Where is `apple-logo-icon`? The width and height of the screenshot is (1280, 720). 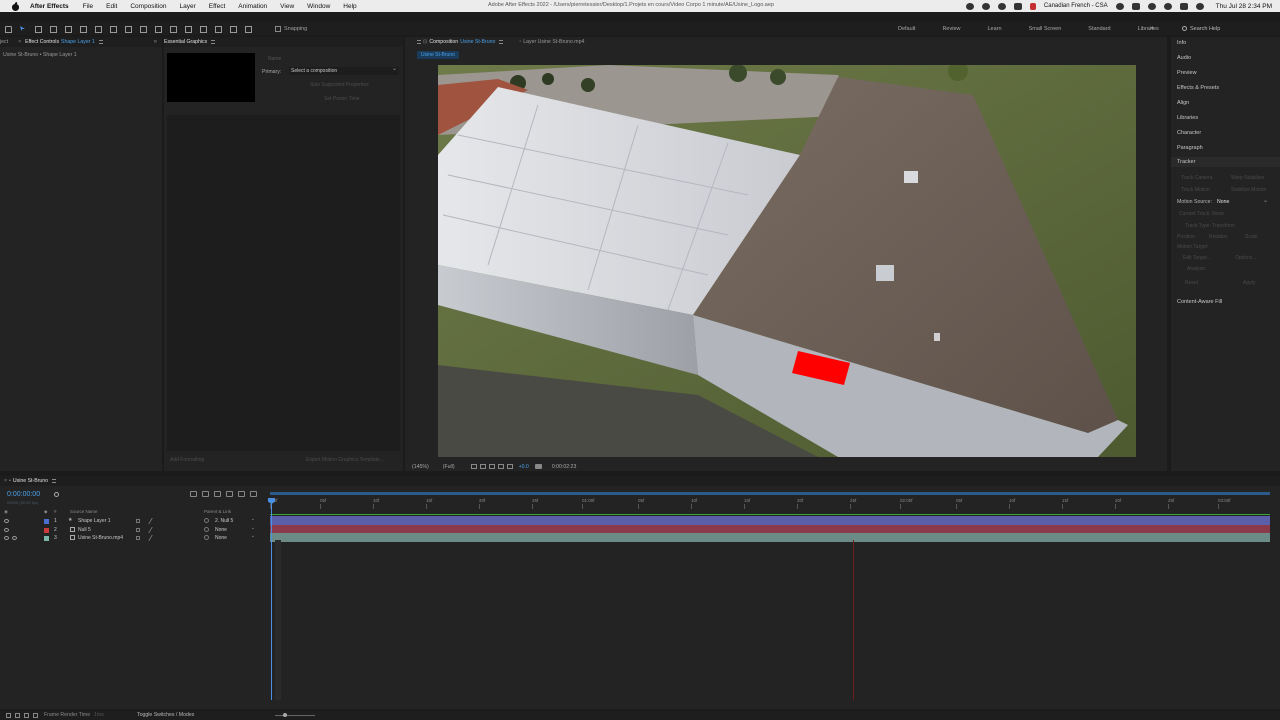
apple-logo-icon is located at coordinates (15, 6).